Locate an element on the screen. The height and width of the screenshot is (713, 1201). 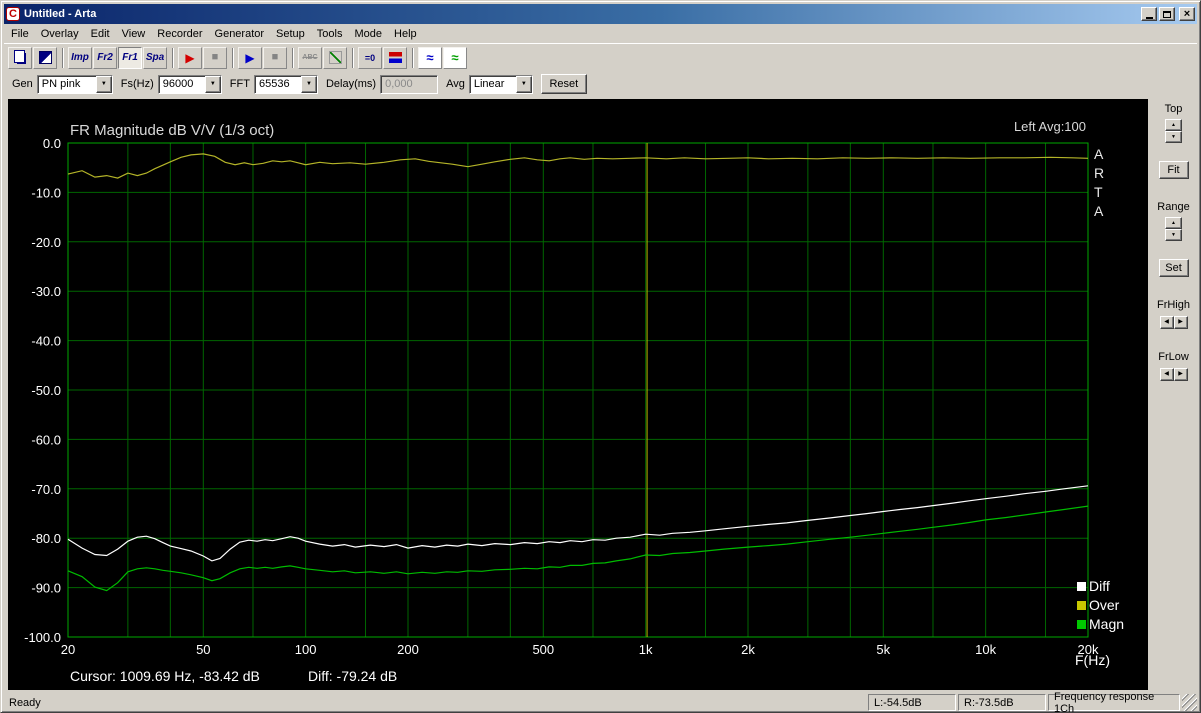
menu-view: View is located at coordinates (134, 34).